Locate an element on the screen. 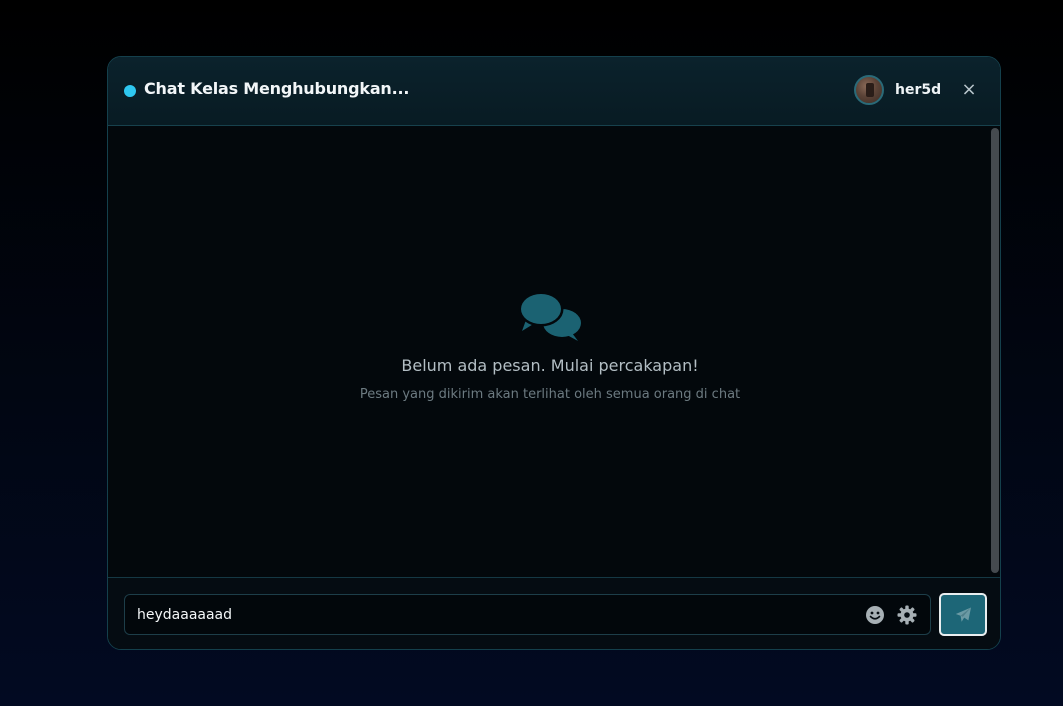 The height and width of the screenshot is (706, 1063). paper-plane-icon is located at coordinates (963, 614).